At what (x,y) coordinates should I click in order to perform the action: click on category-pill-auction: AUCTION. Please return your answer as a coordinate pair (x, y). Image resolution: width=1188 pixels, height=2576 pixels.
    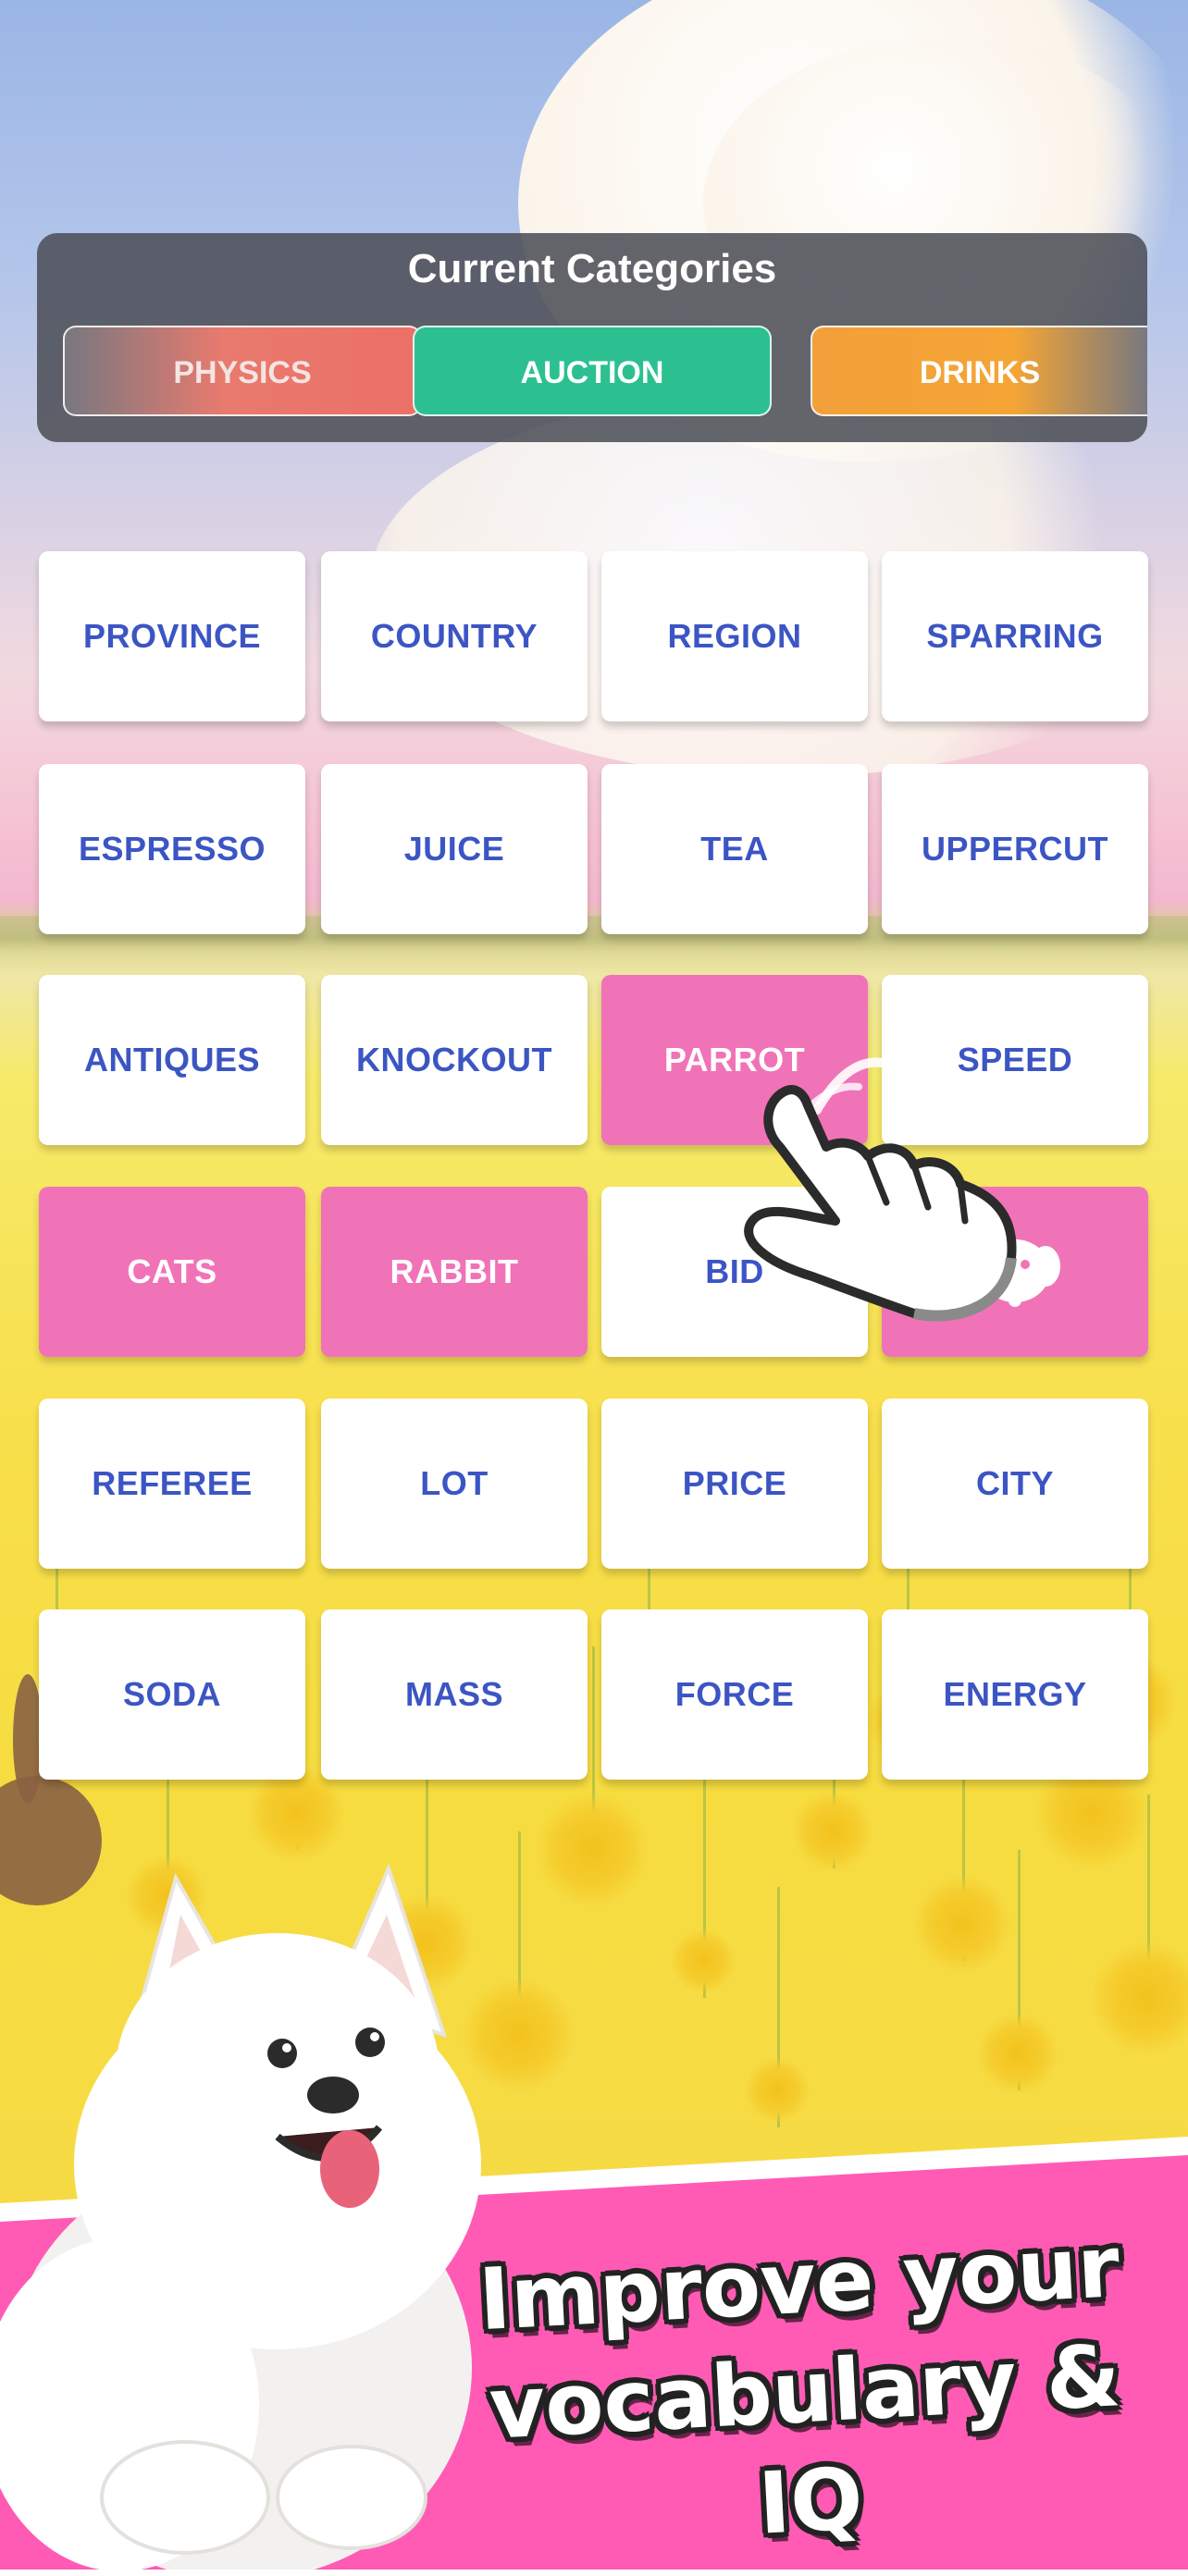
    Looking at the image, I should click on (592, 371).